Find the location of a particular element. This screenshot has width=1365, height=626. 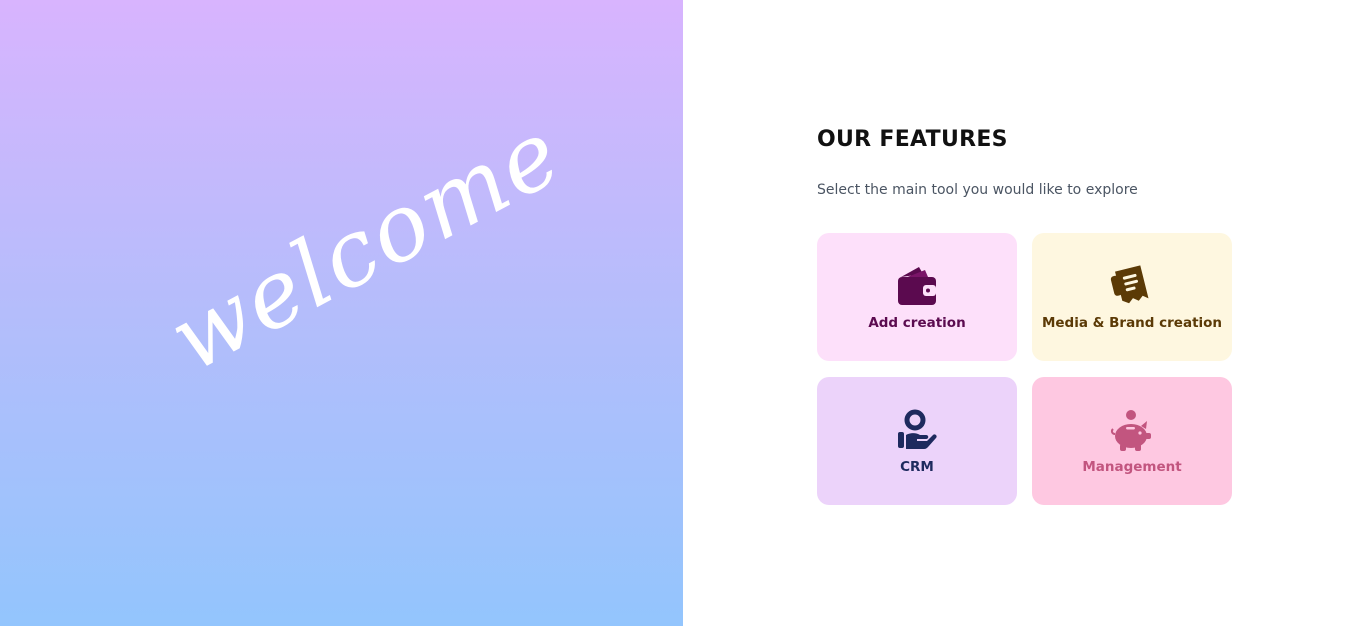

crm-label: CRM is located at coordinates (917, 467).